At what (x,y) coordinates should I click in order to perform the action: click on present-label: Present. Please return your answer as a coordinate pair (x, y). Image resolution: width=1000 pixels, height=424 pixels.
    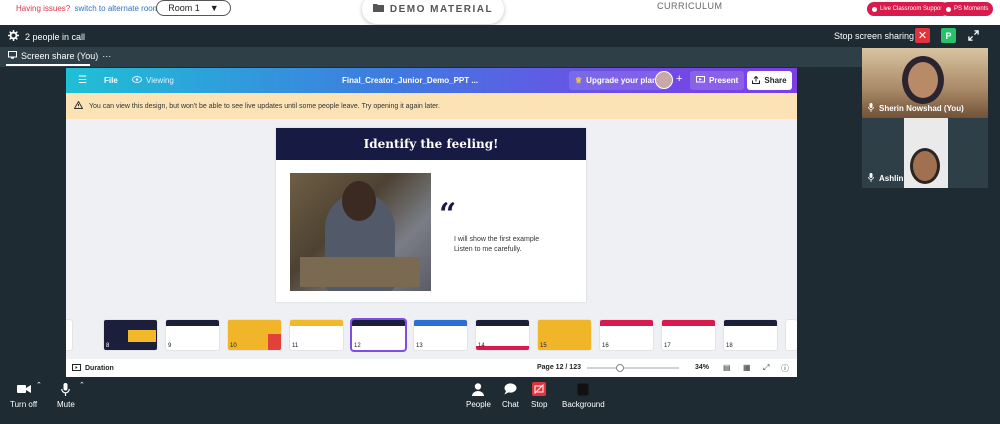
    Looking at the image, I should click on (724, 80).